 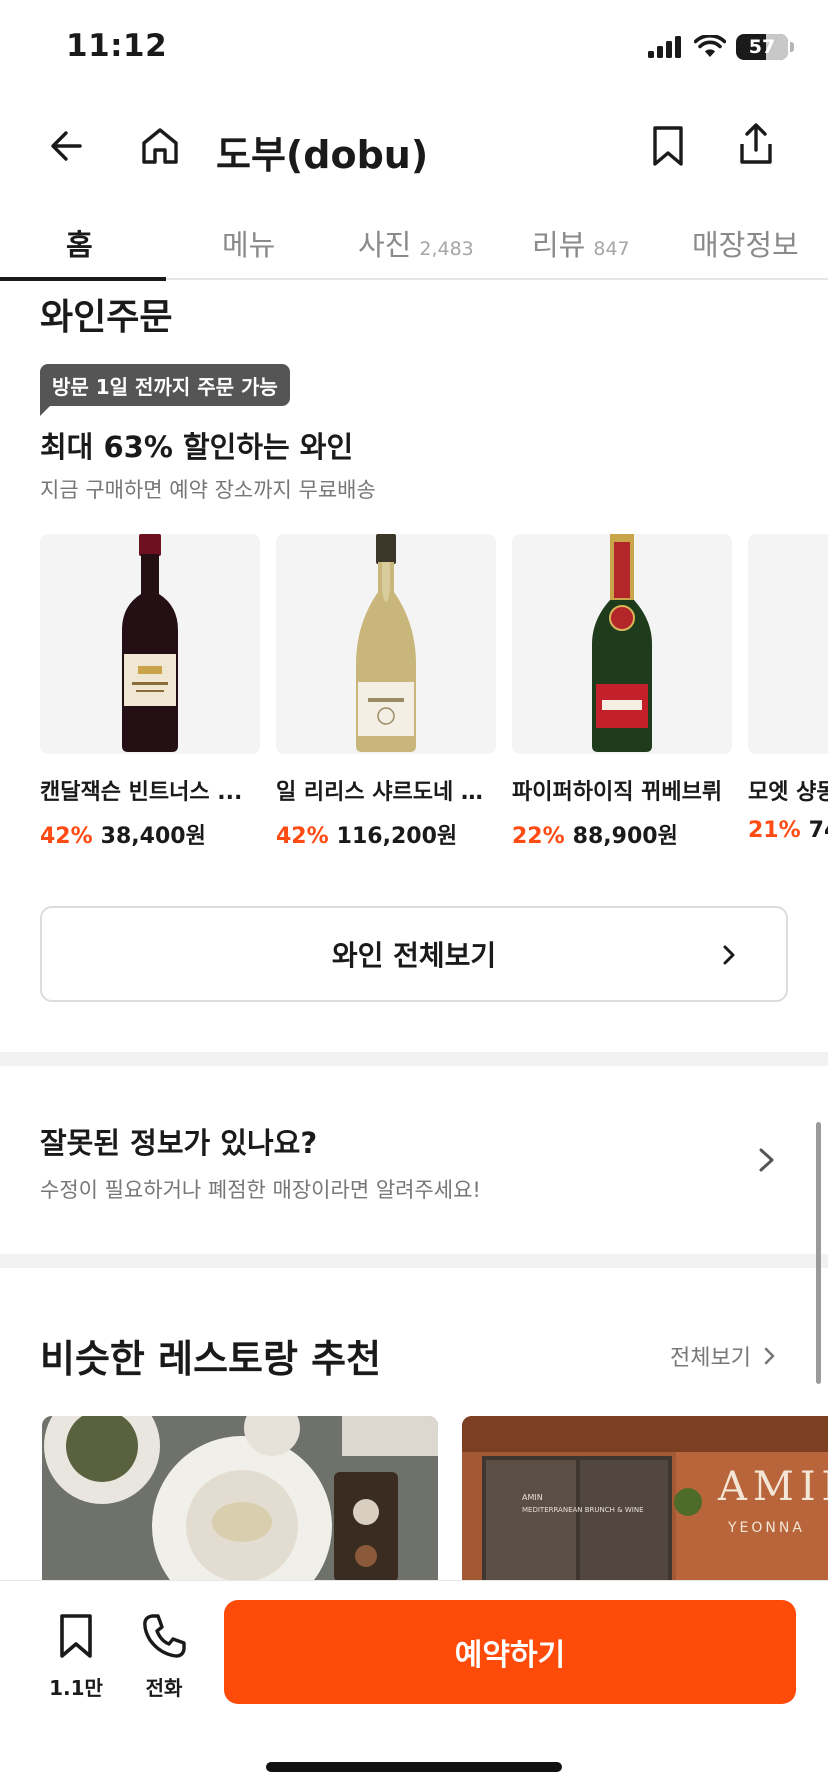 I want to click on share-icon, so click(x=756, y=143).